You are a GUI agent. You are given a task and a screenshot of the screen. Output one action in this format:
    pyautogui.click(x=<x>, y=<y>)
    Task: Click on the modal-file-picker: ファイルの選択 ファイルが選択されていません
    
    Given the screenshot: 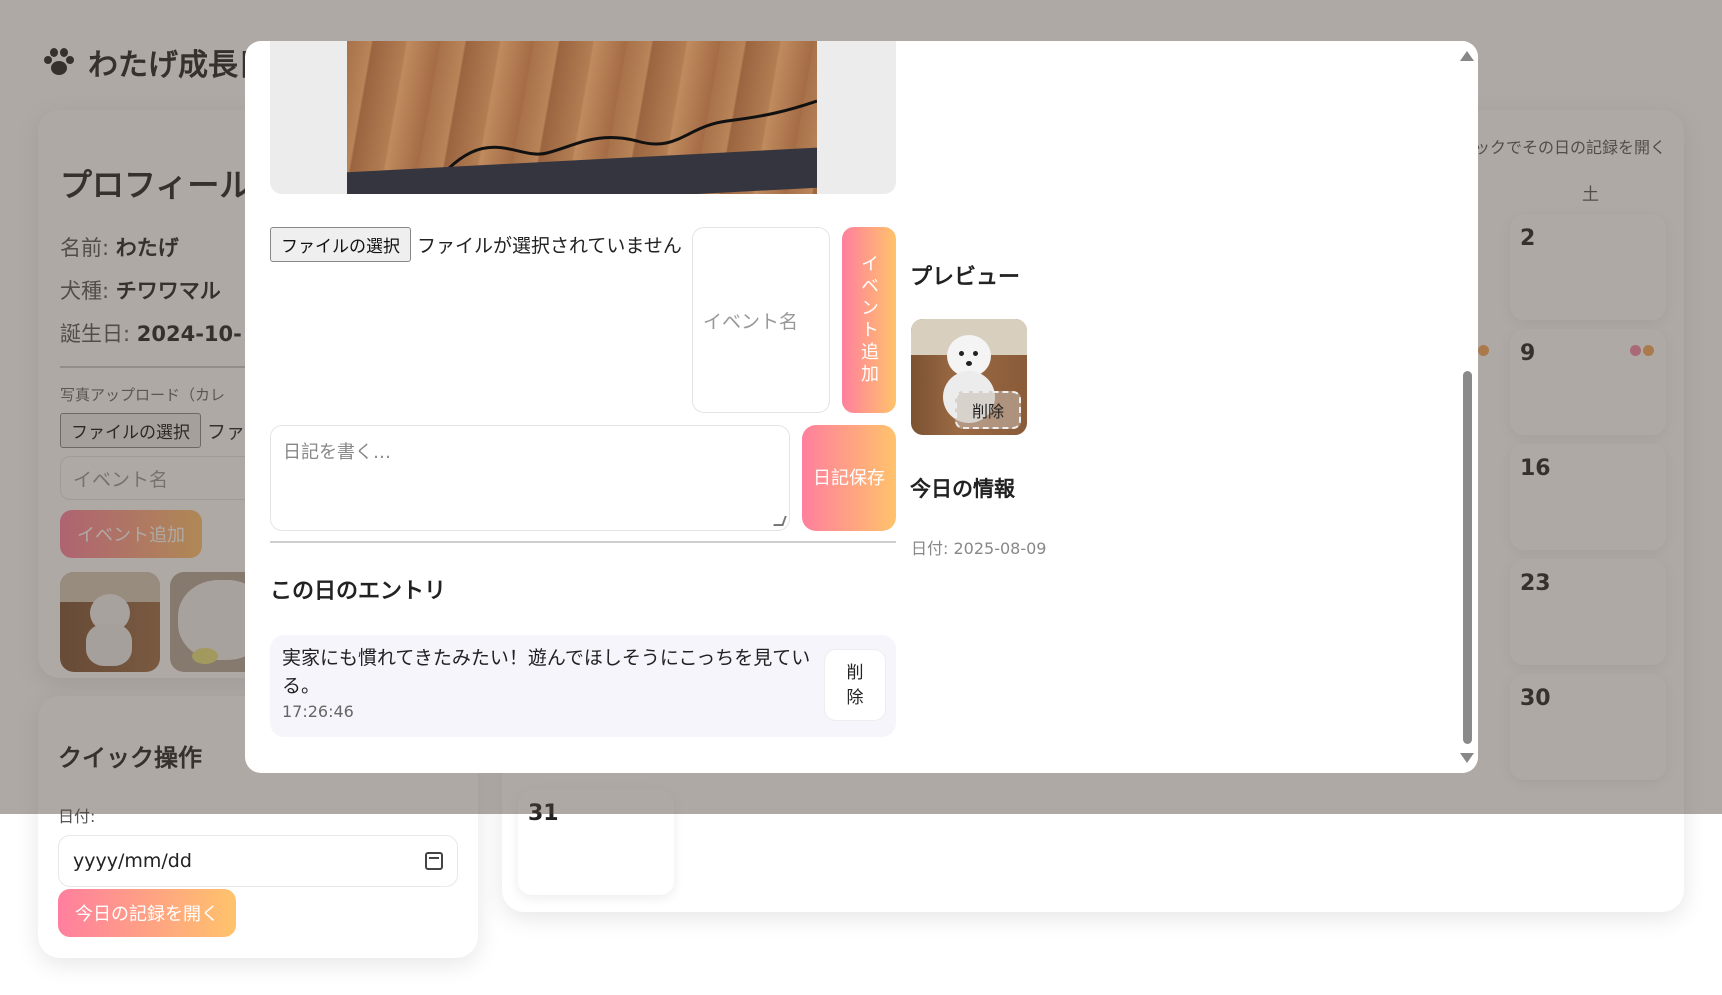 What is the action you would take?
    pyautogui.click(x=476, y=244)
    